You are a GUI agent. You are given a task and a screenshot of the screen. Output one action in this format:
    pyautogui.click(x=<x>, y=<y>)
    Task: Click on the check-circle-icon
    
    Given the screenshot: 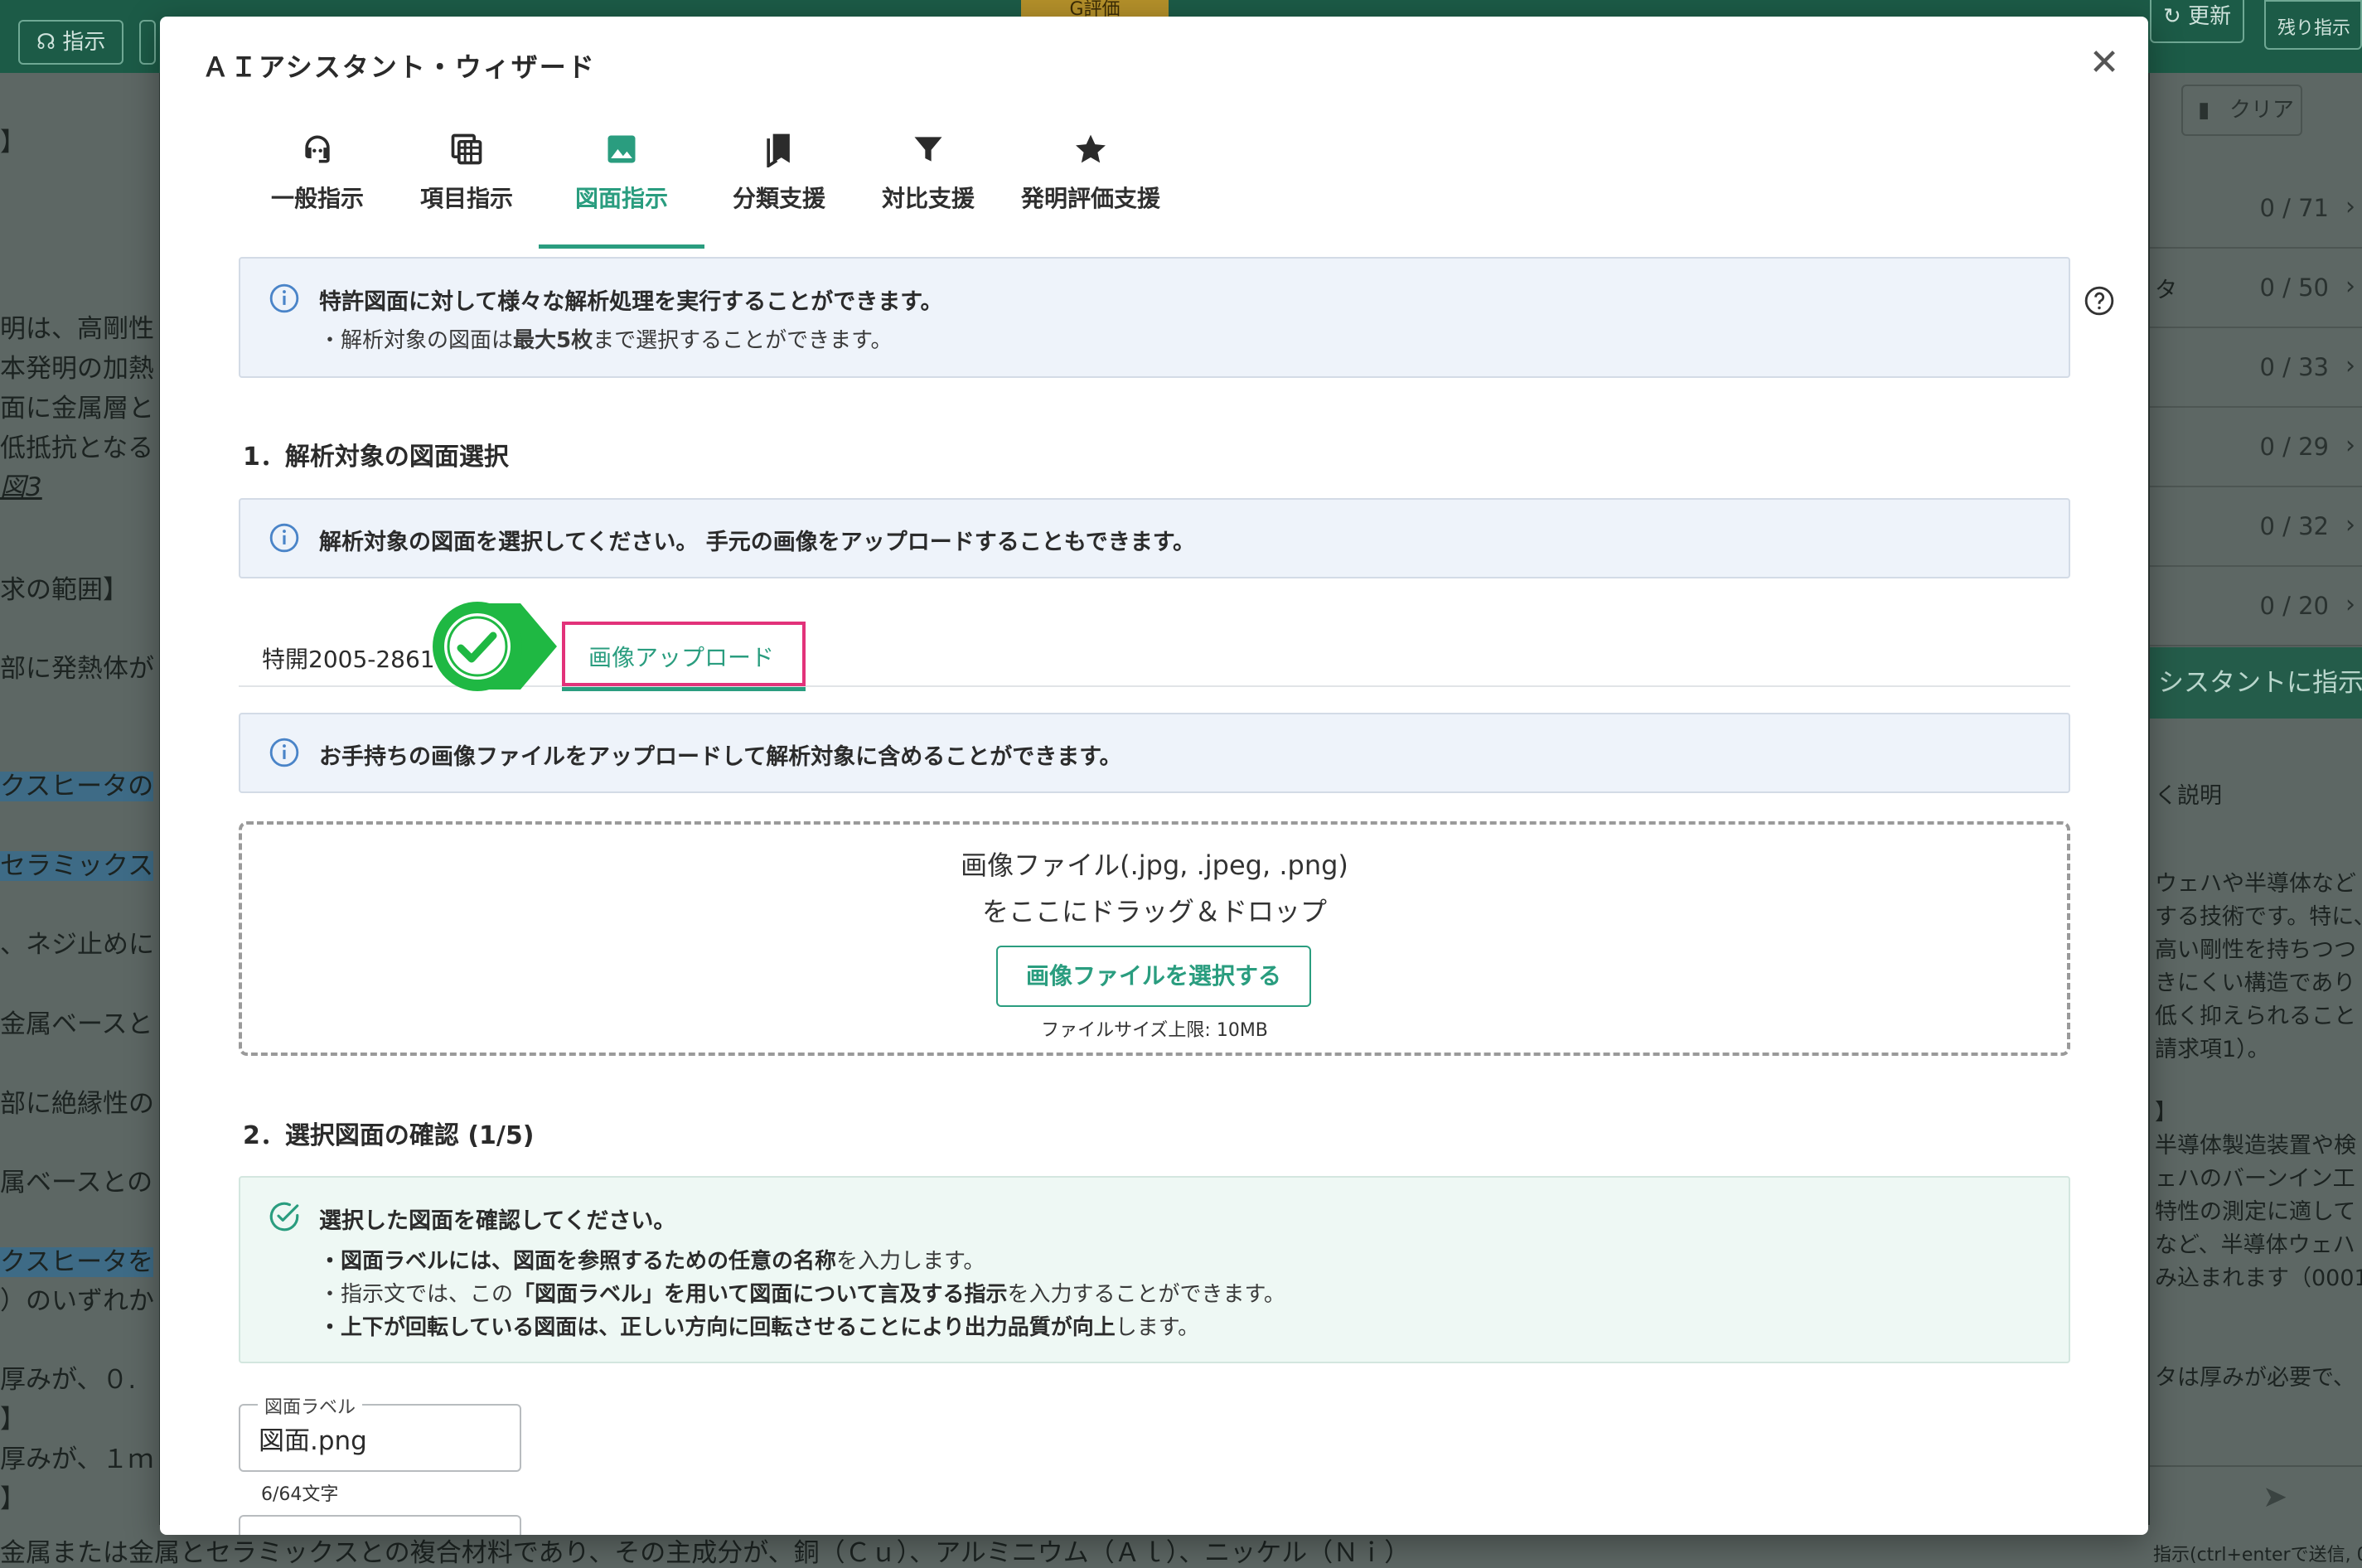 What is the action you would take?
    pyautogui.click(x=284, y=1217)
    